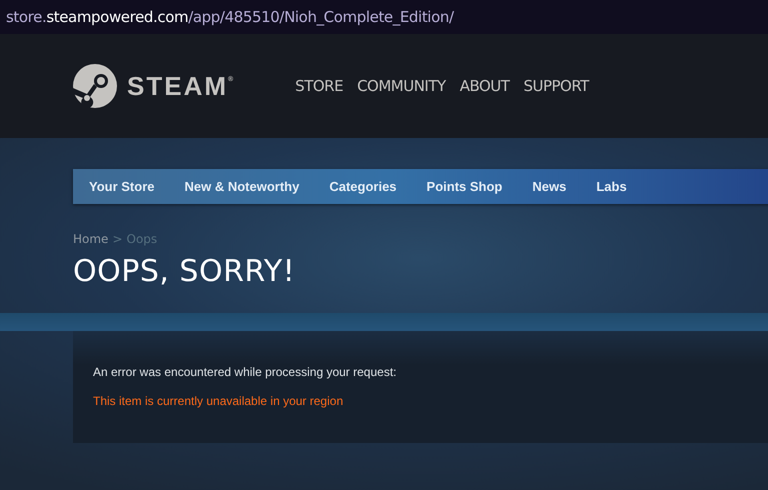 Image resolution: width=768 pixels, height=490 pixels. Describe the element at coordinates (611, 186) in the screenshot. I see `store-nav-tab: Labs` at that location.